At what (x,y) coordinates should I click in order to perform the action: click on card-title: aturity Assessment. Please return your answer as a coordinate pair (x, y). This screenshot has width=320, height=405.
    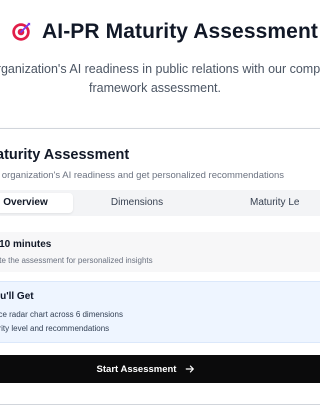
    Looking at the image, I should click on (65, 155).